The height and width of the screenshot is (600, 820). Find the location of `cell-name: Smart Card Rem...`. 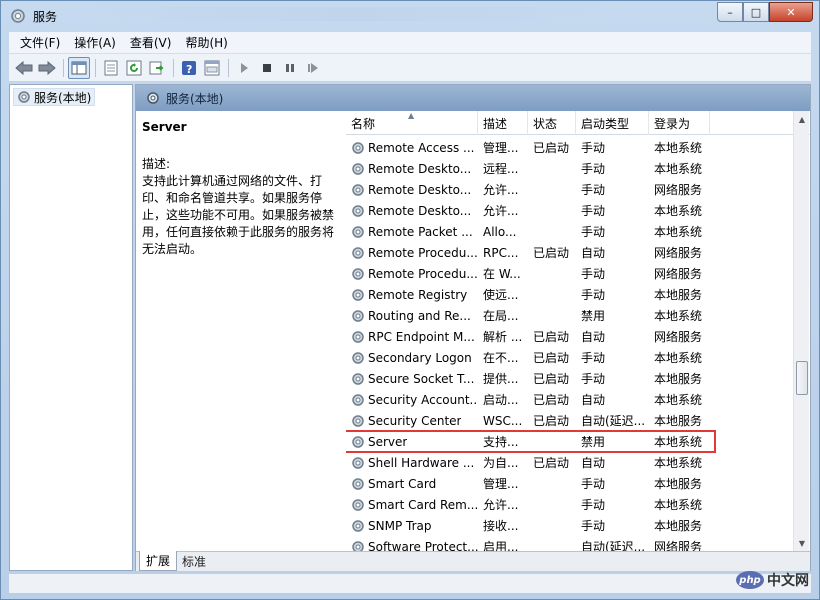

cell-name: Smart Card Rem... is located at coordinates (412, 505).